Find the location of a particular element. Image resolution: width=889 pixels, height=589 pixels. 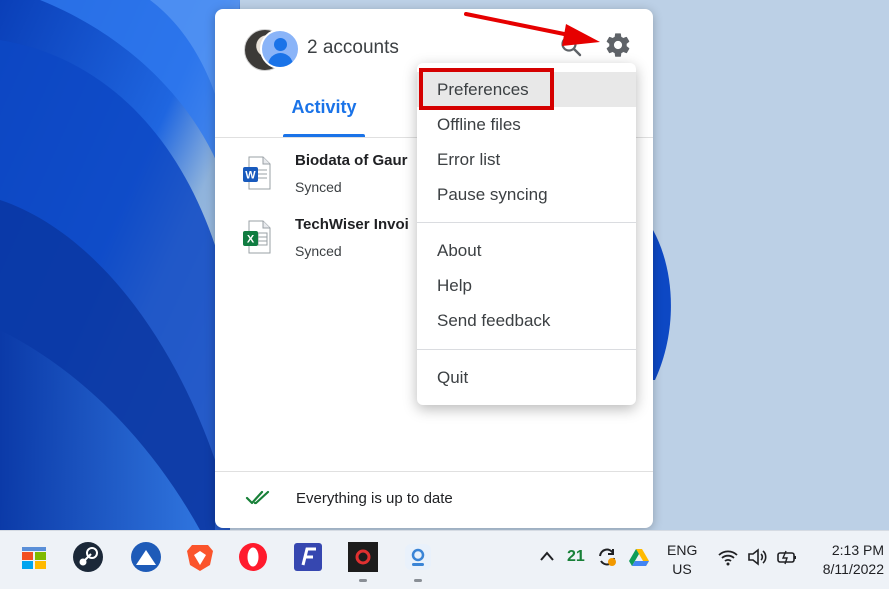

date: 8/11/2022 is located at coordinates (853, 569).